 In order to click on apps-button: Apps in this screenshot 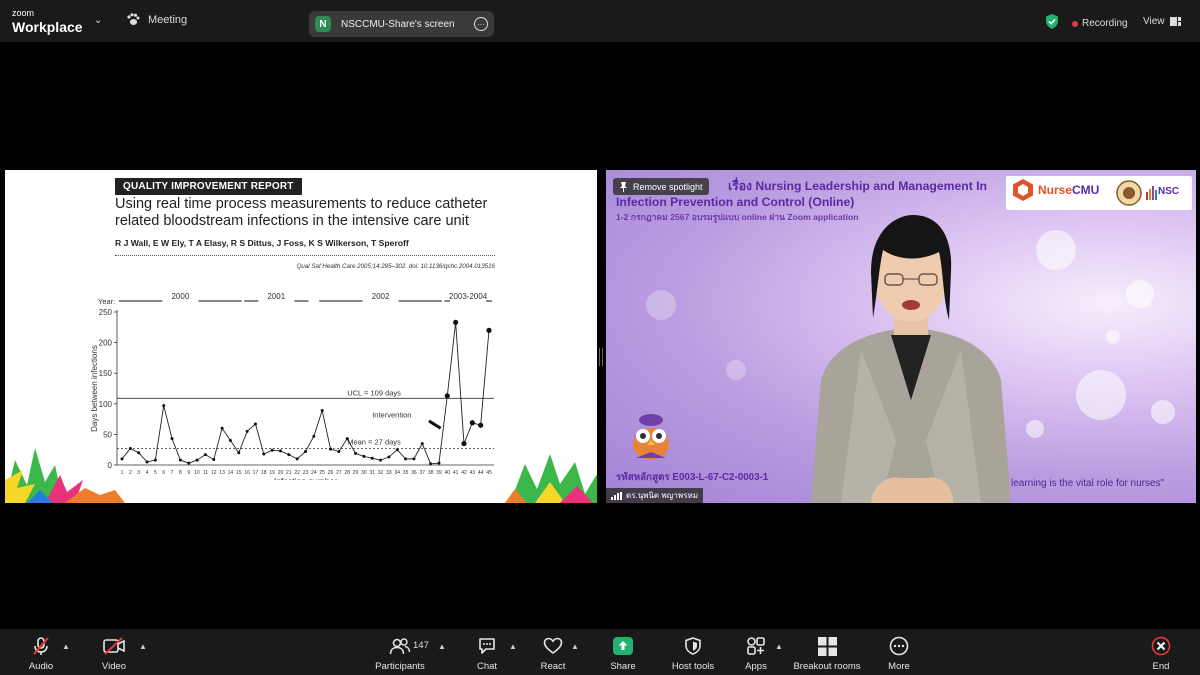, I will do `click(756, 653)`.